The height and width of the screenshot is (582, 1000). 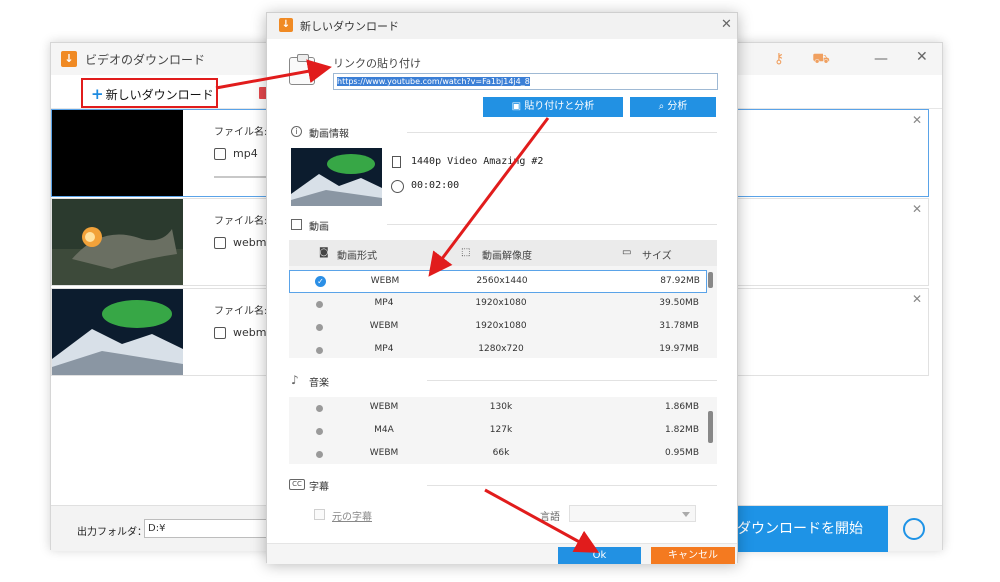 I want to click on audio-format-row: WEBM 130k 1.86MB, so click(x=498, y=408).